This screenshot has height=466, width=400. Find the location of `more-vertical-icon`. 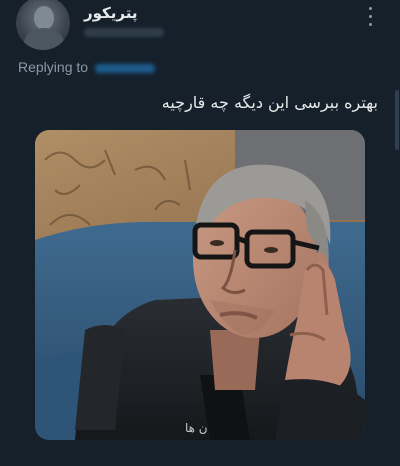

more-vertical-icon is located at coordinates (370, 16).